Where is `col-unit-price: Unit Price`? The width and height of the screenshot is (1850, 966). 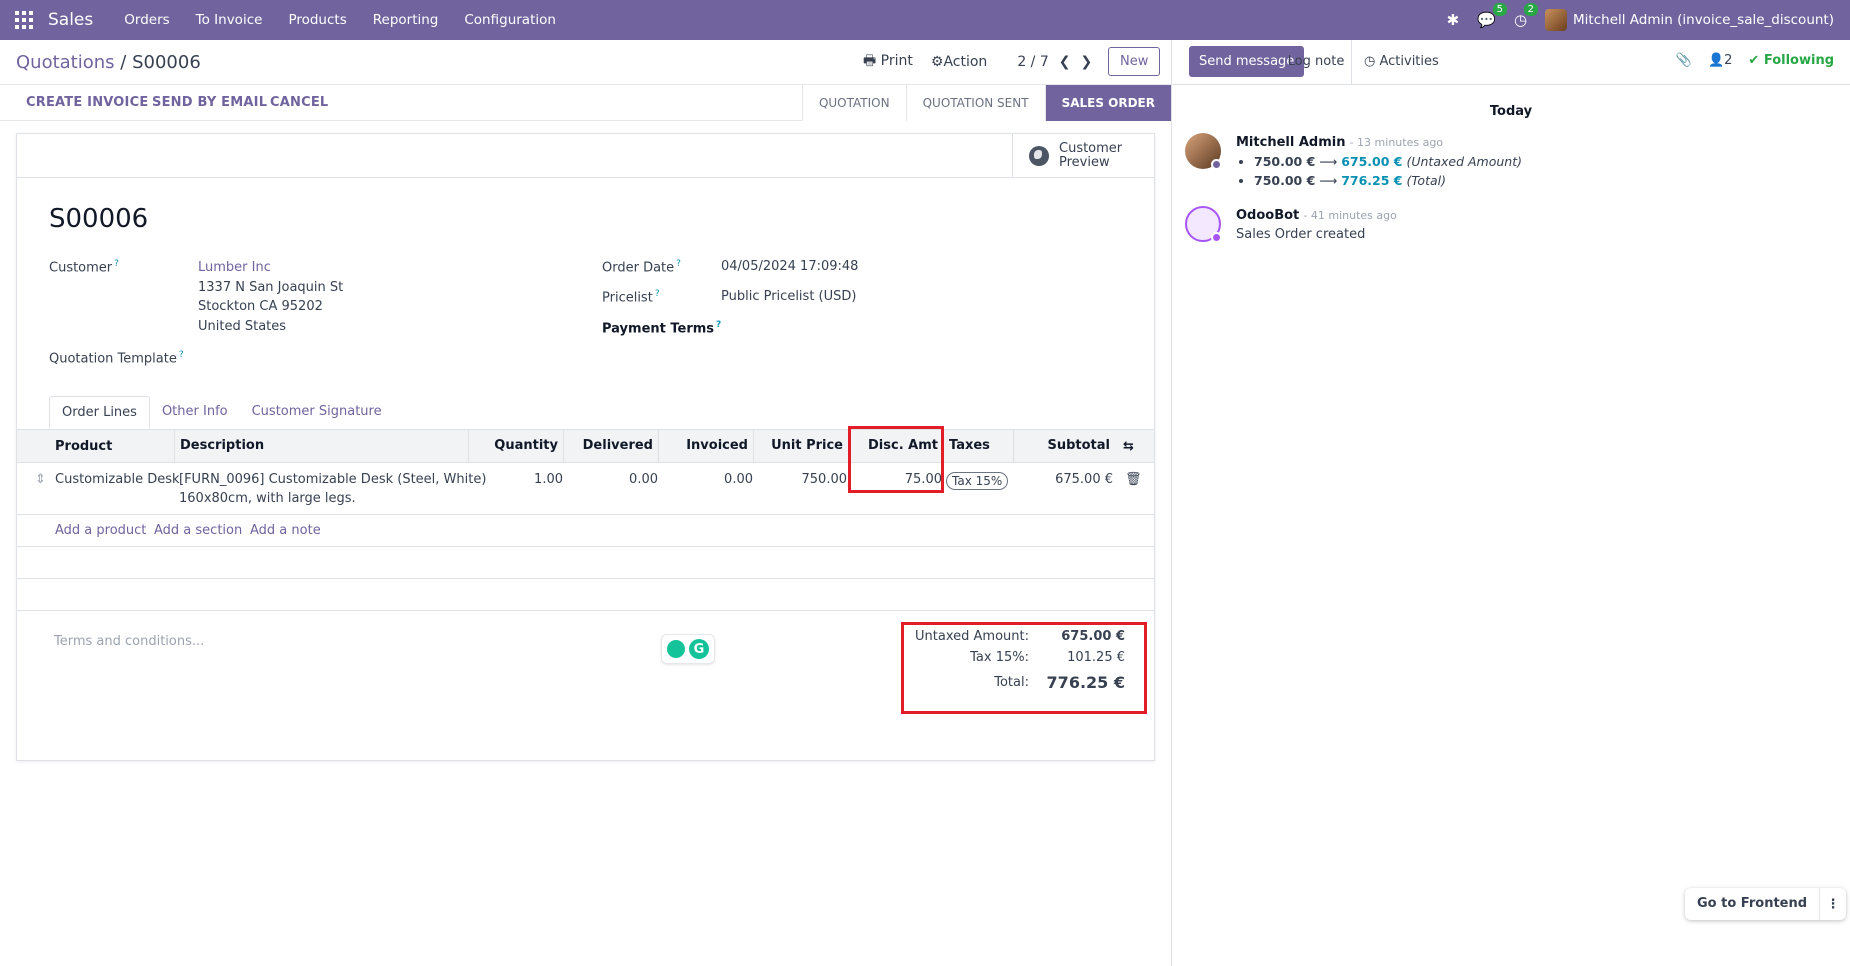 col-unit-price: Unit Price is located at coordinates (800, 446).